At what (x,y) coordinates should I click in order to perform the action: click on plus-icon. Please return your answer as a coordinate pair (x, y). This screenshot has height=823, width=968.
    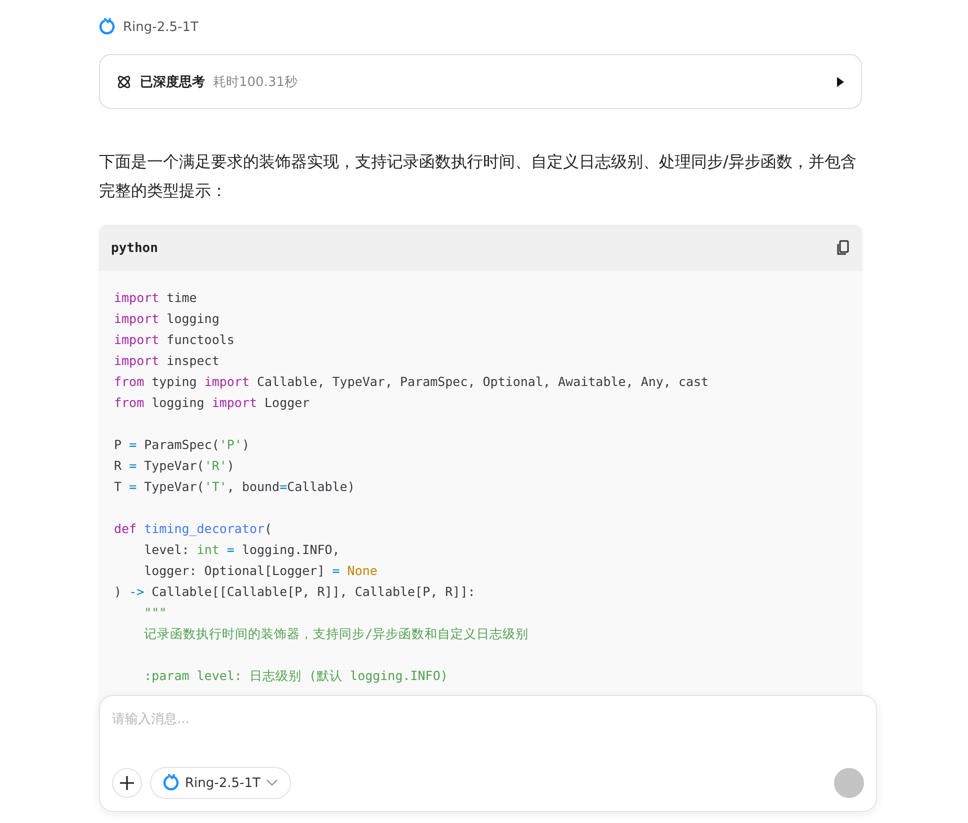
    Looking at the image, I should click on (127, 783).